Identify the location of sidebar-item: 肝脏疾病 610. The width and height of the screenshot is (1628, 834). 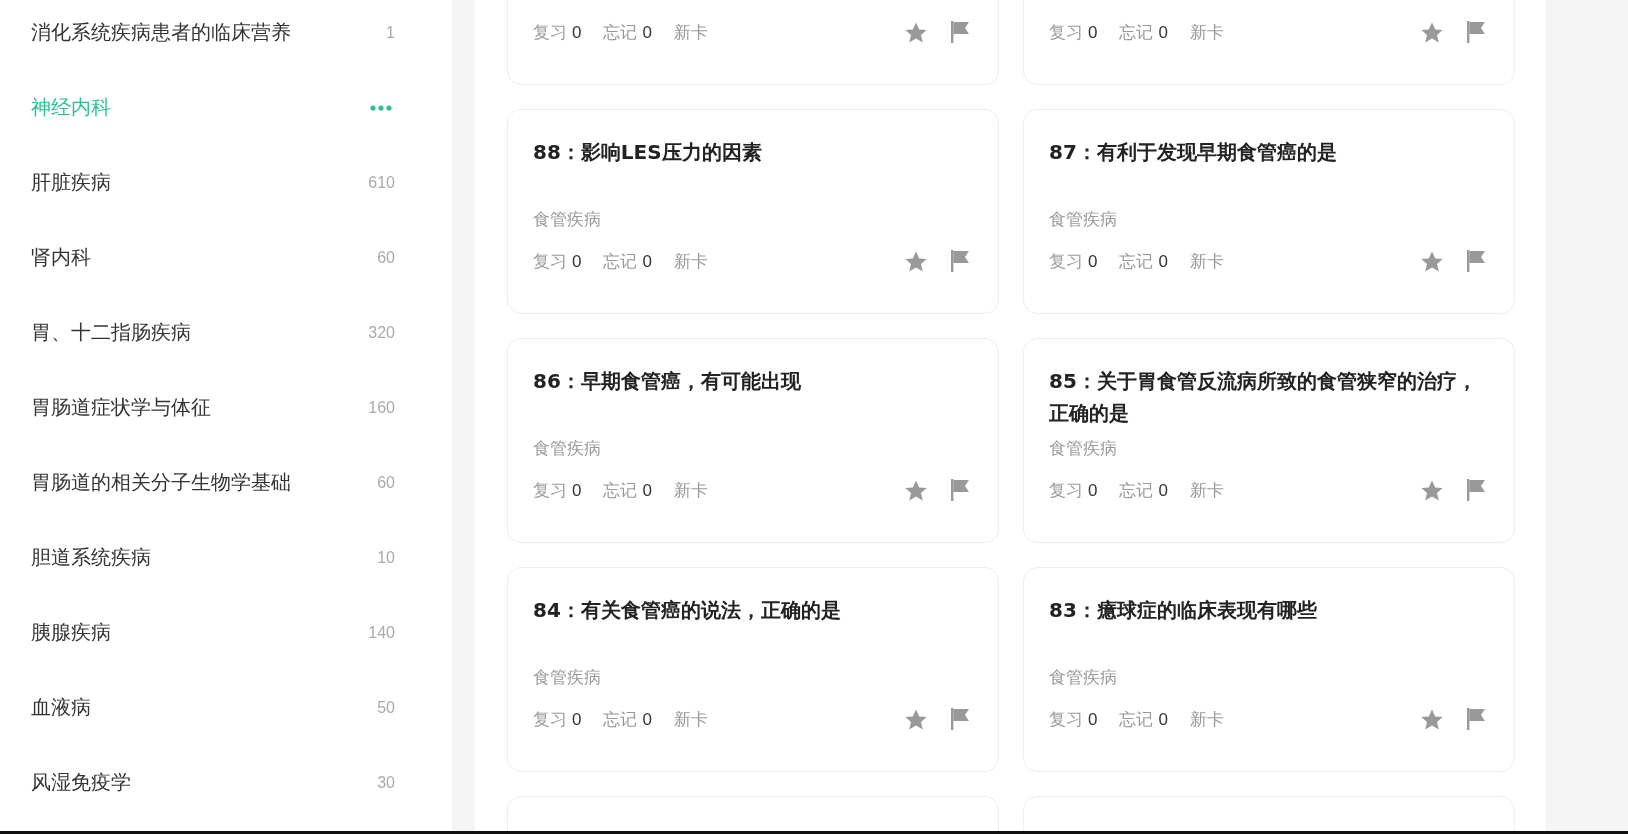
(226, 182).